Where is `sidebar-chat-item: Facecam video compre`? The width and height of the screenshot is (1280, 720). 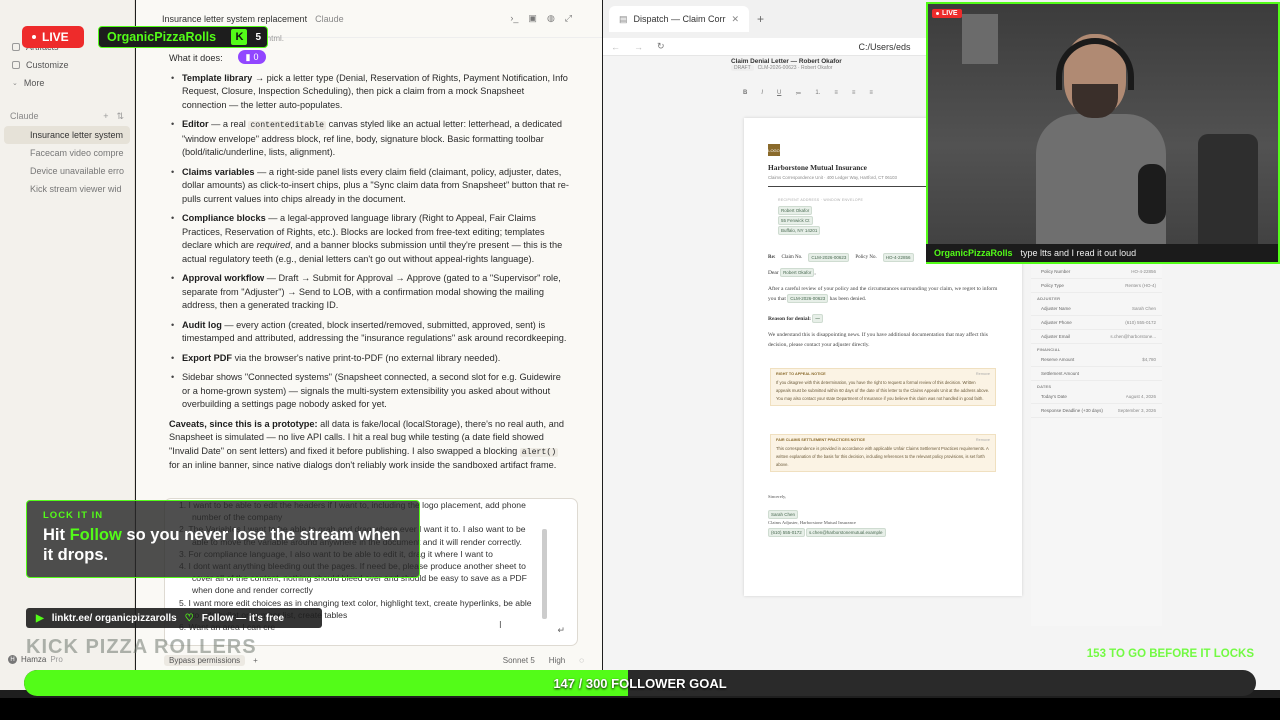 sidebar-chat-item: Facecam video compre is located at coordinates (67, 153).